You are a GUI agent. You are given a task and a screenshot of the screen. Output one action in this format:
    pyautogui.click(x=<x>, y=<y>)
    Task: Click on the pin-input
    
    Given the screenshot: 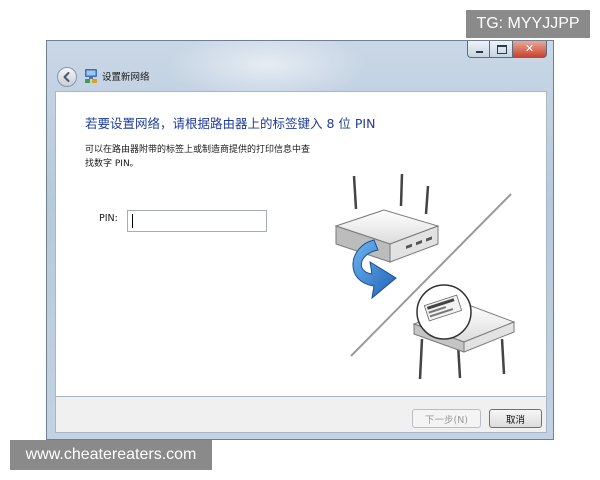 What is the action you would take?
    pyautogui.click(x=197, y=221)
    